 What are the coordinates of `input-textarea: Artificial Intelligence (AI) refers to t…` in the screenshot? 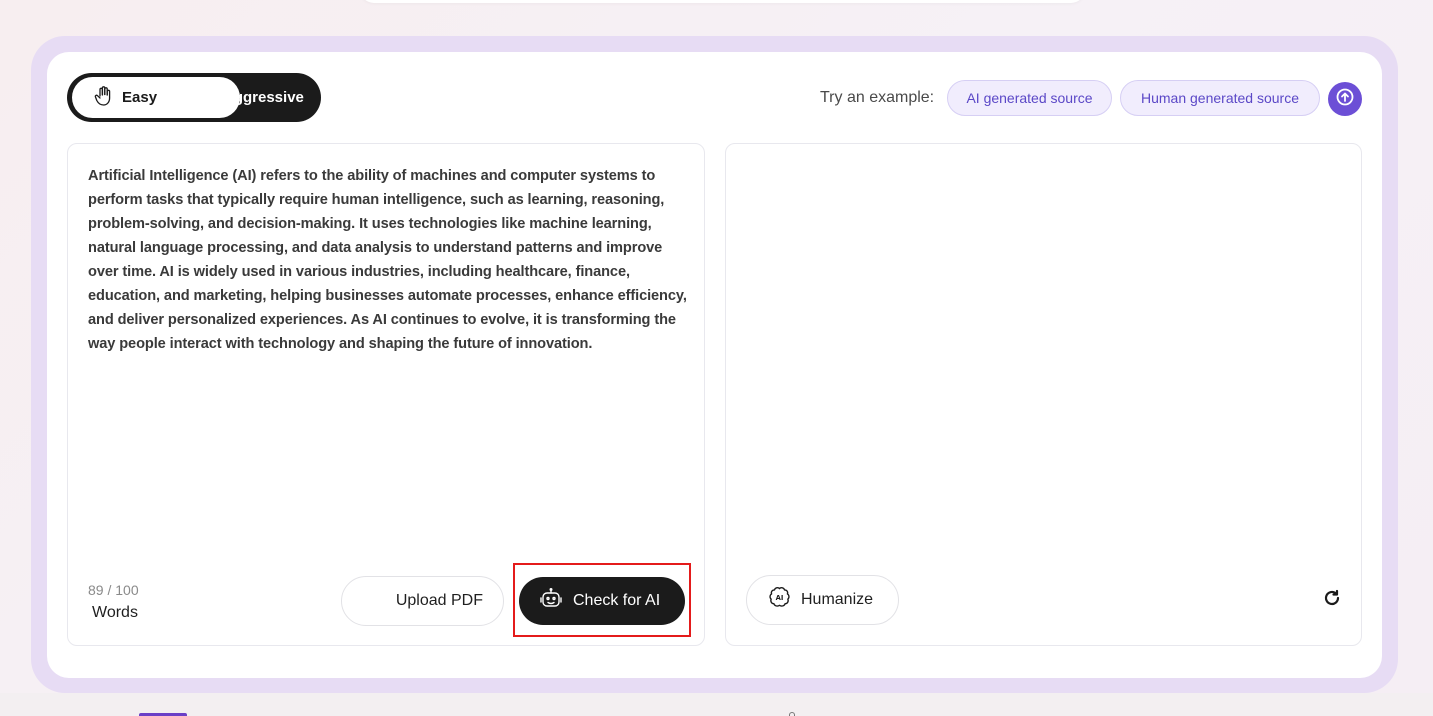 It's located at (388, 260).